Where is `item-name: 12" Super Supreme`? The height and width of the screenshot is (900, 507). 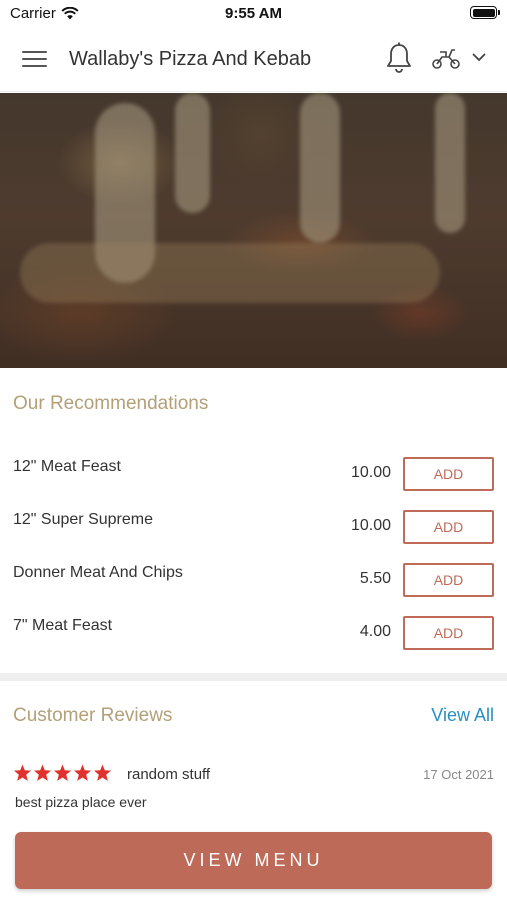
item-name: 12" Super Supreme is located at coordinates (83, 519).